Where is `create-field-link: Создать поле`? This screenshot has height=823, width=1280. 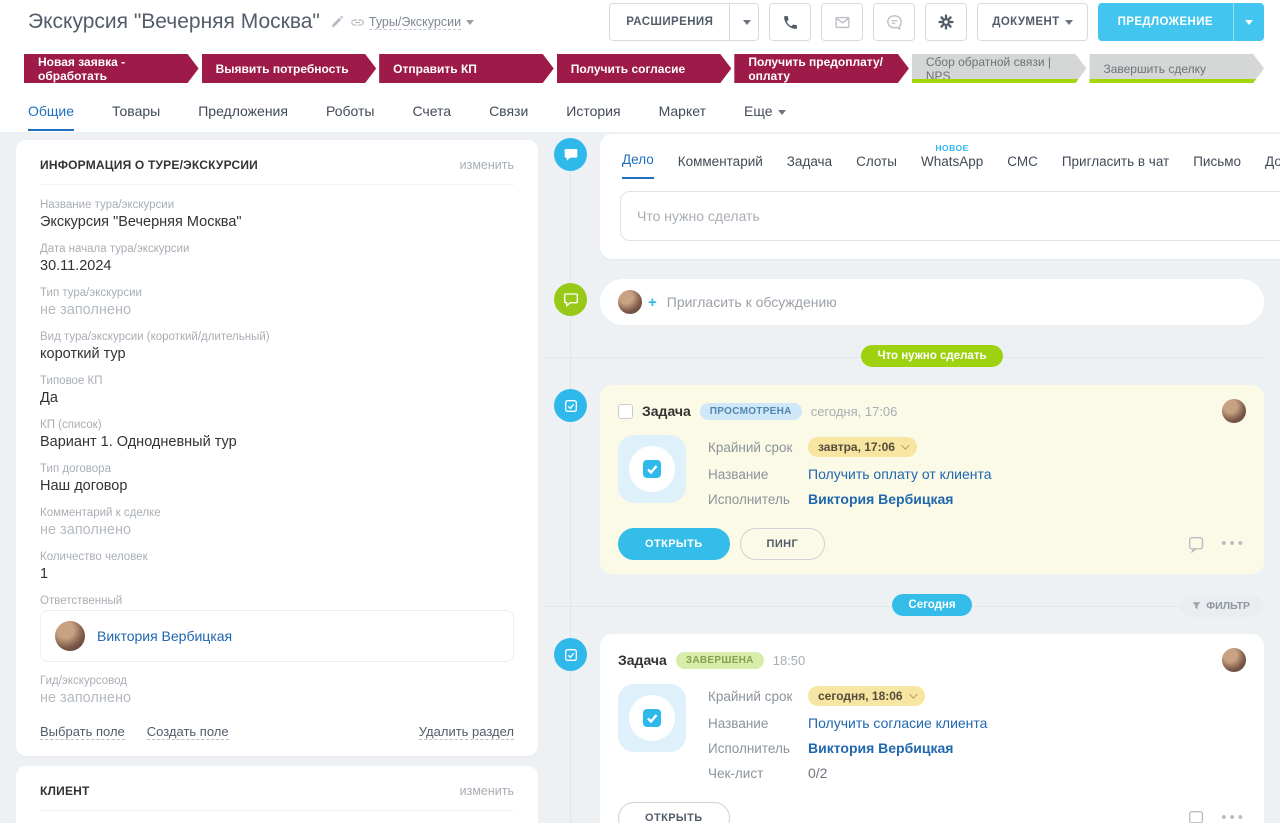 create-field-link: Создать поле is located at coordinates (187, 732).